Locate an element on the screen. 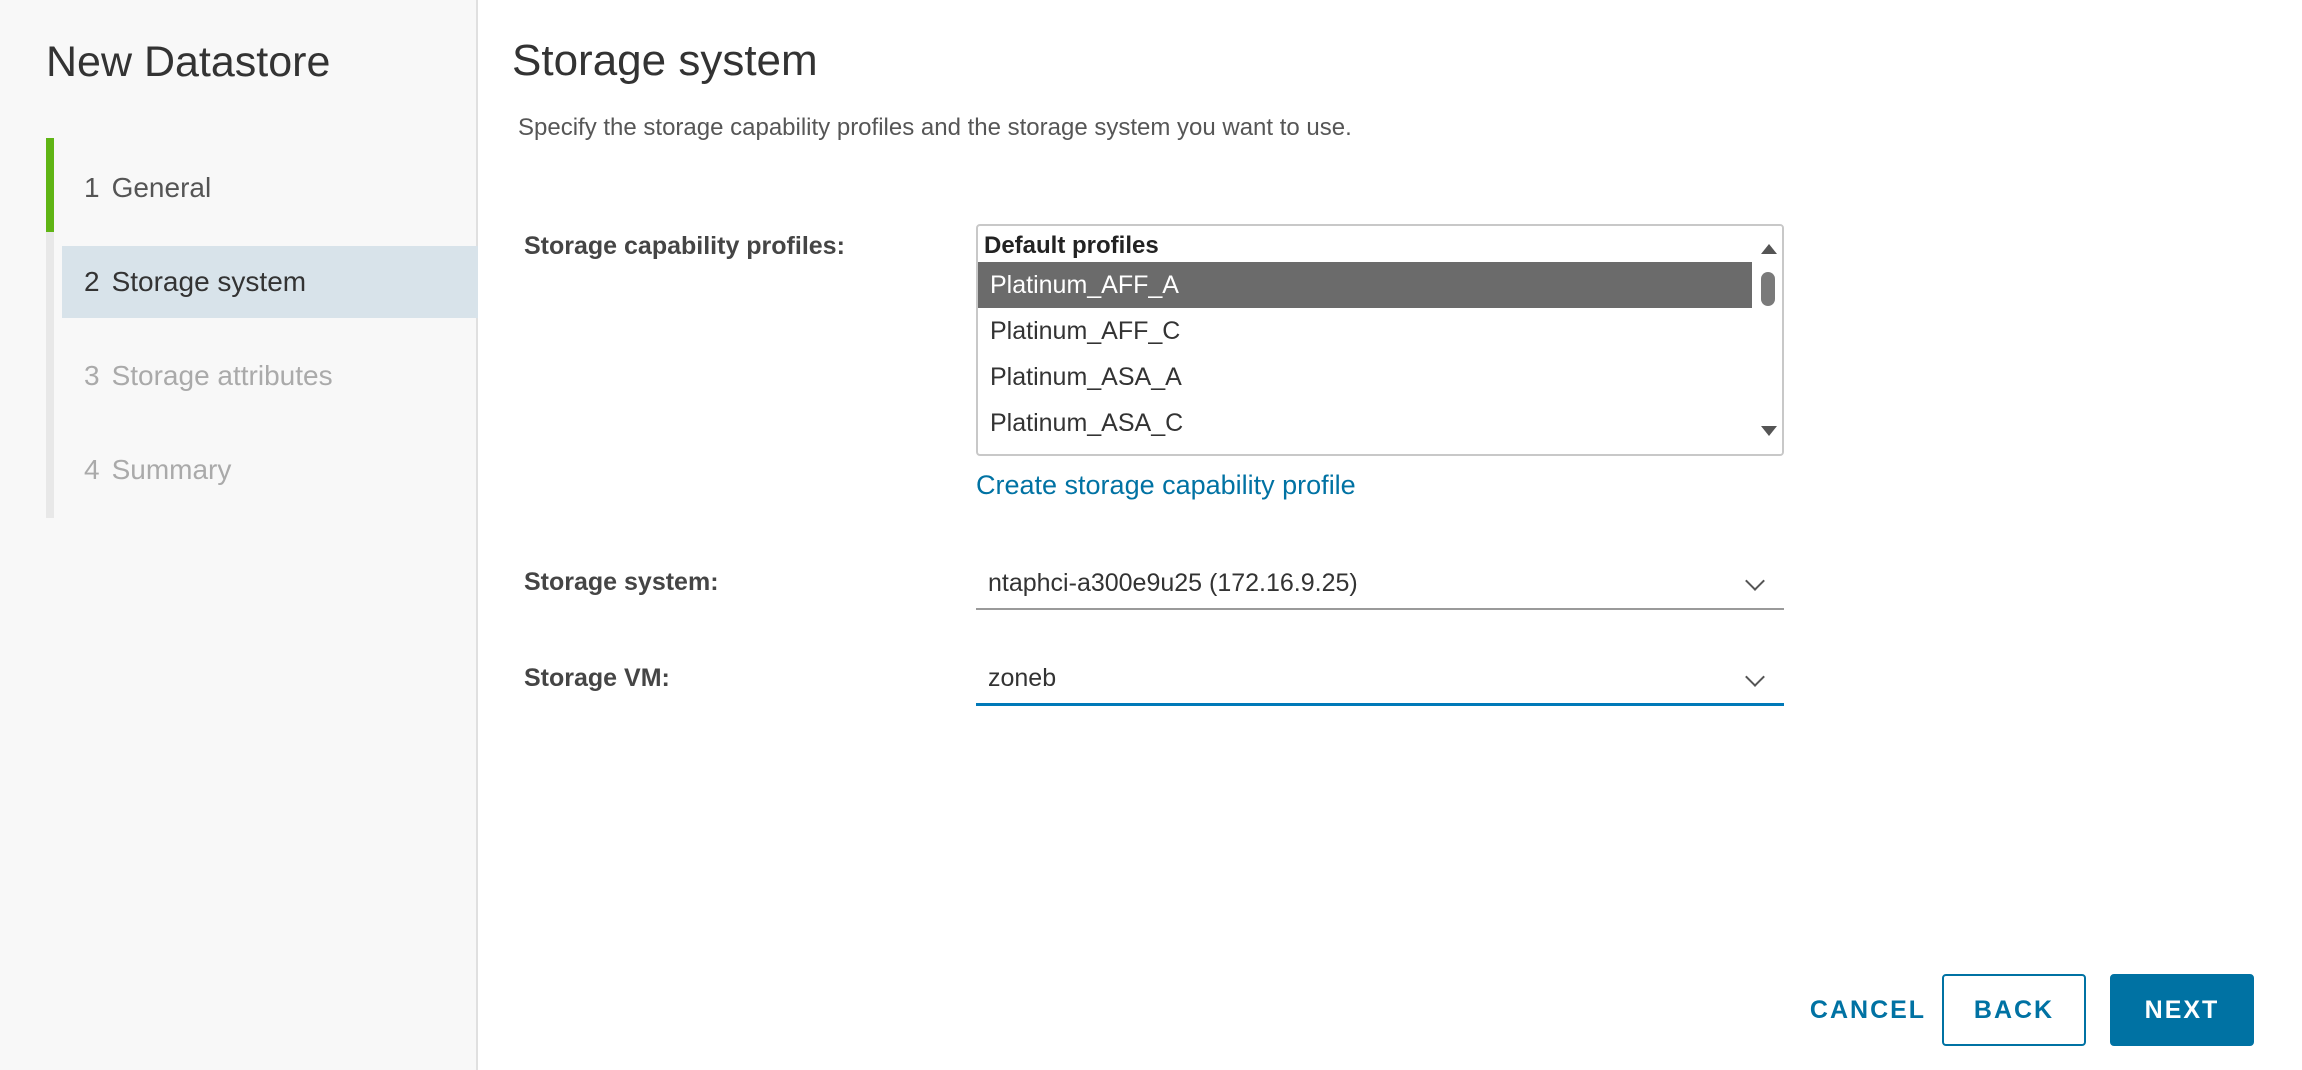 The image size is (2302, 1070). storage-system-select: ntaphci-a300e9u25 (172.16.9.25) is located at coordinates (1380, 584).